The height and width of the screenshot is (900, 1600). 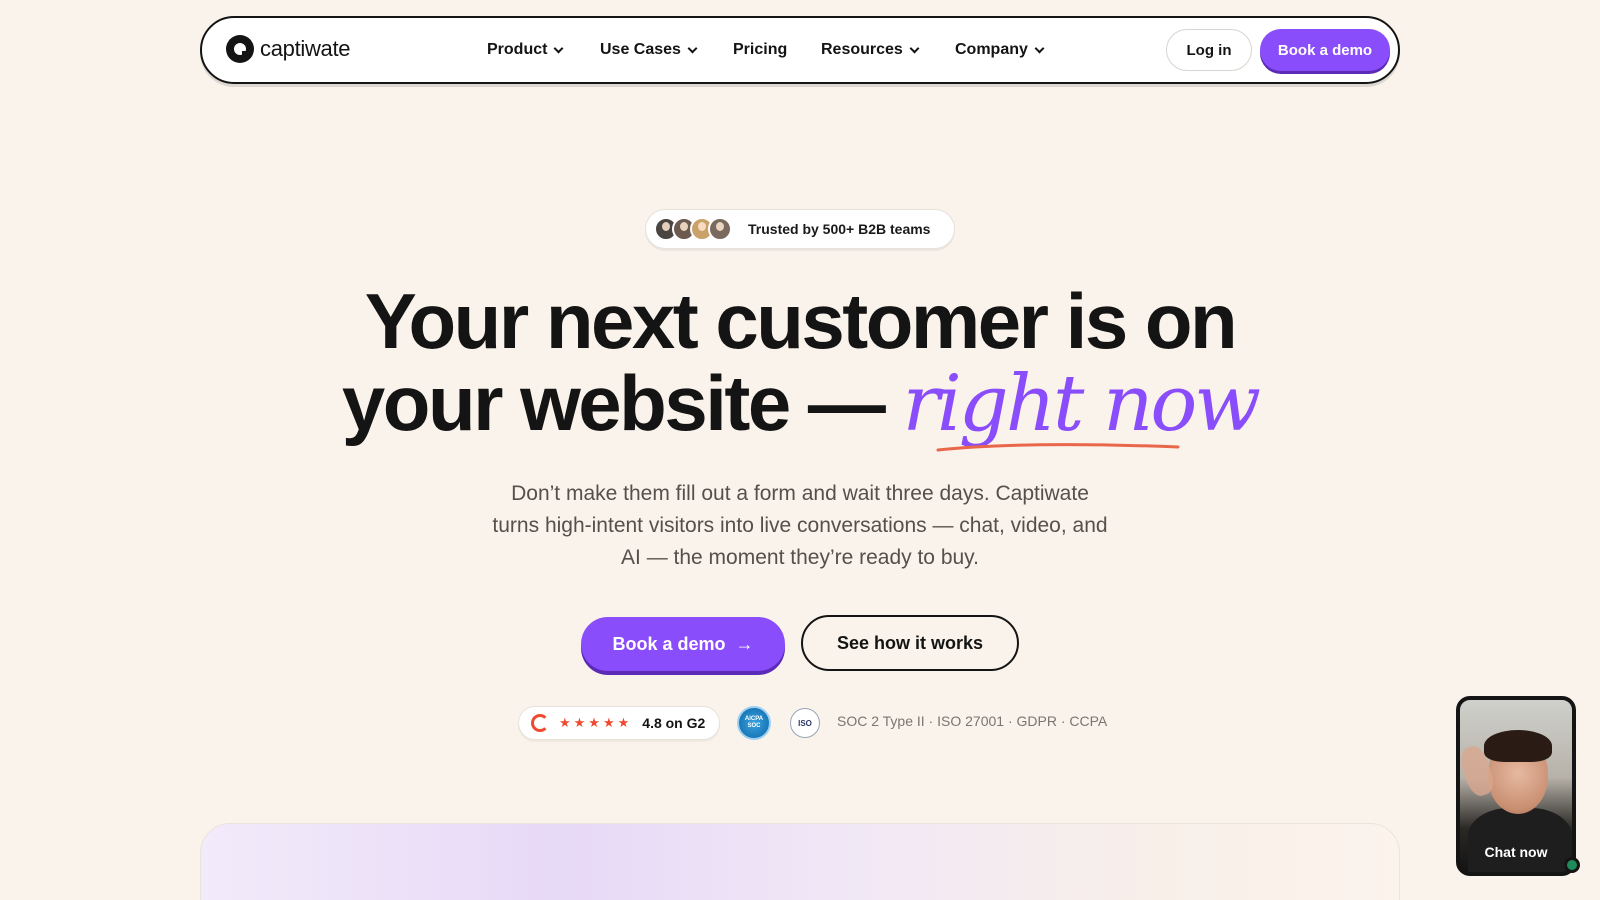 I want to click on trust-badge: Trusted by 500+ B2B teams, so click(x=800, y=229).